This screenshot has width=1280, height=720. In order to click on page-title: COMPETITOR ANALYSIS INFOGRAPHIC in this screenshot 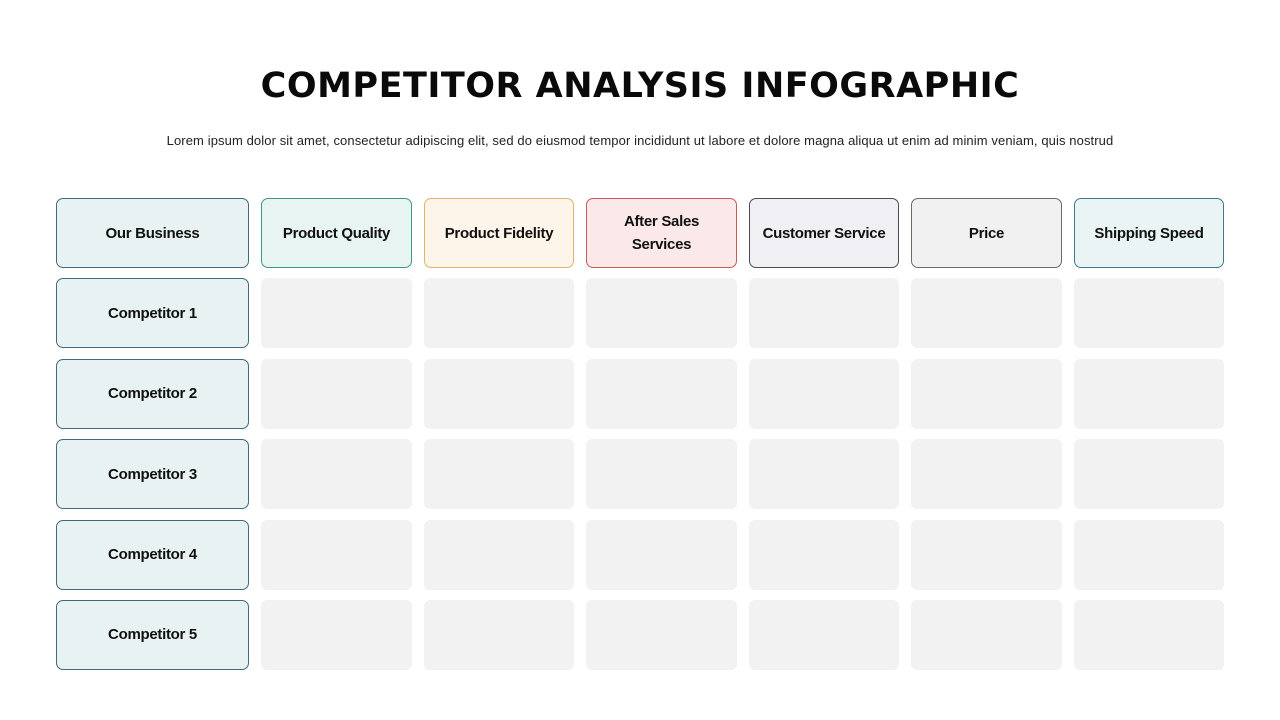, I will do `click(640, 86)`.